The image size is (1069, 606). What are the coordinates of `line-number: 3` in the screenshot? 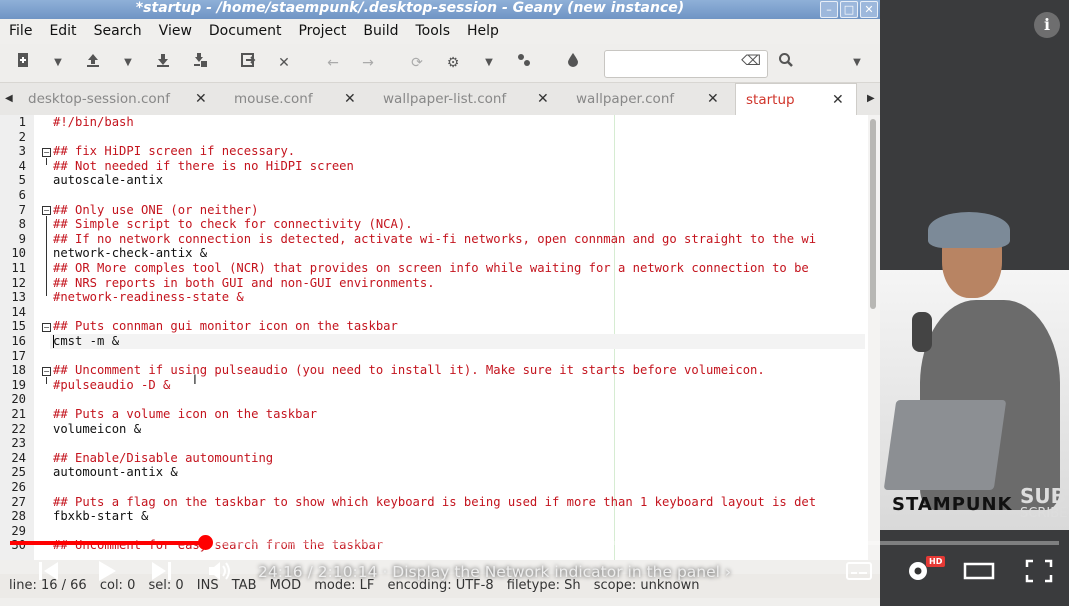 It's located at (22, 151).